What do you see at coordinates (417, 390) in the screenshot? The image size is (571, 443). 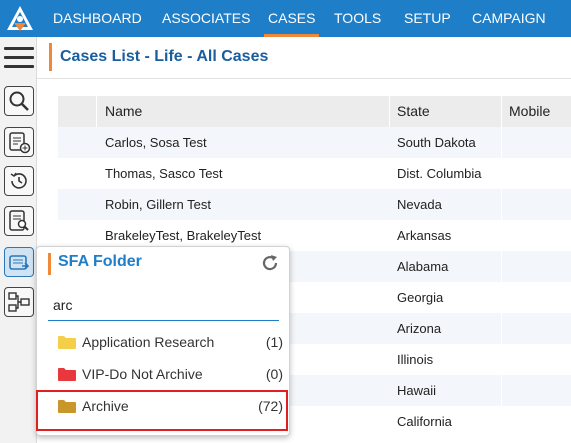 I see `cell-state: Hawaii` at bounding box center [417, 390].